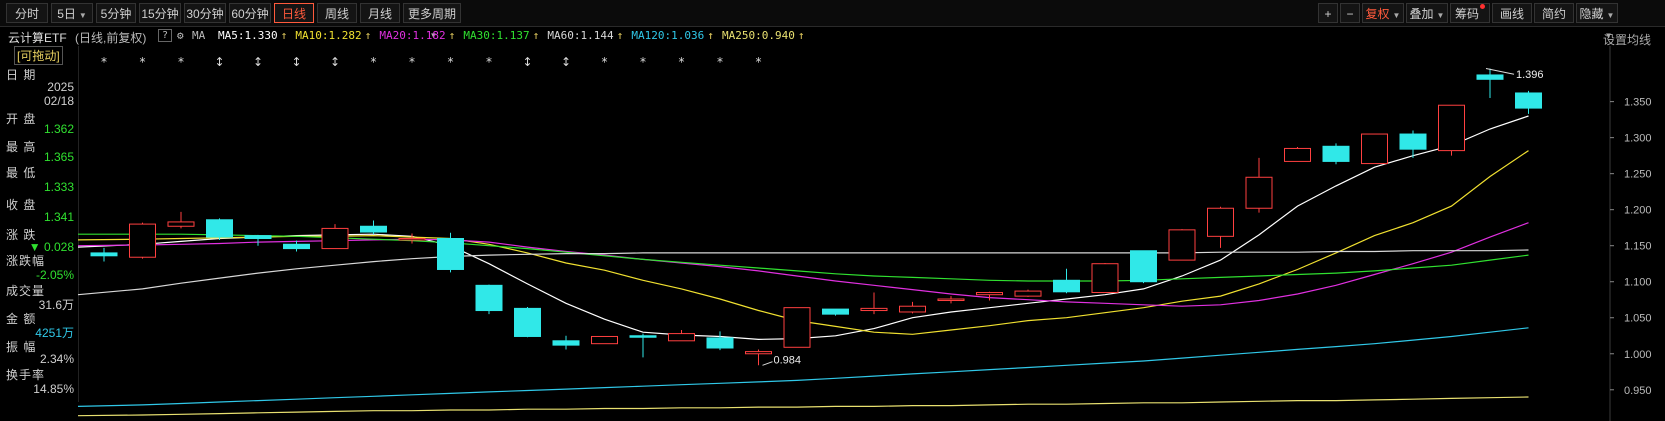  Describe the element at coordinates (767, 363) in the screenshot. I see `low-annotation-line` at that location.